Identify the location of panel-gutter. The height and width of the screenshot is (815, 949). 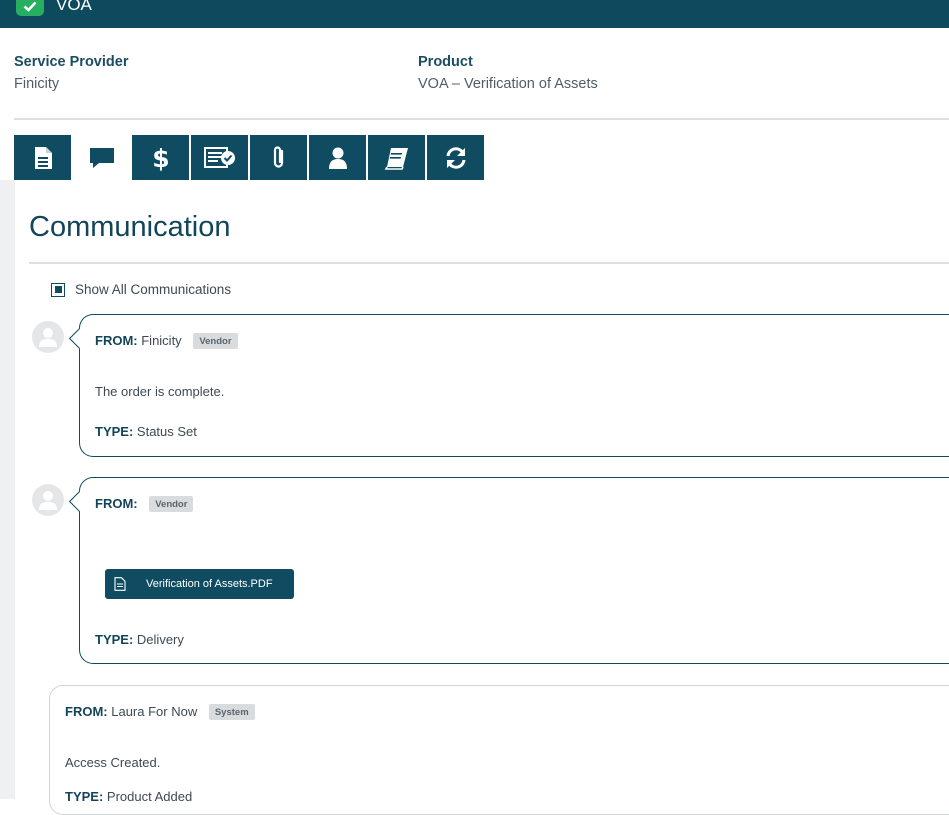
(7, 489).